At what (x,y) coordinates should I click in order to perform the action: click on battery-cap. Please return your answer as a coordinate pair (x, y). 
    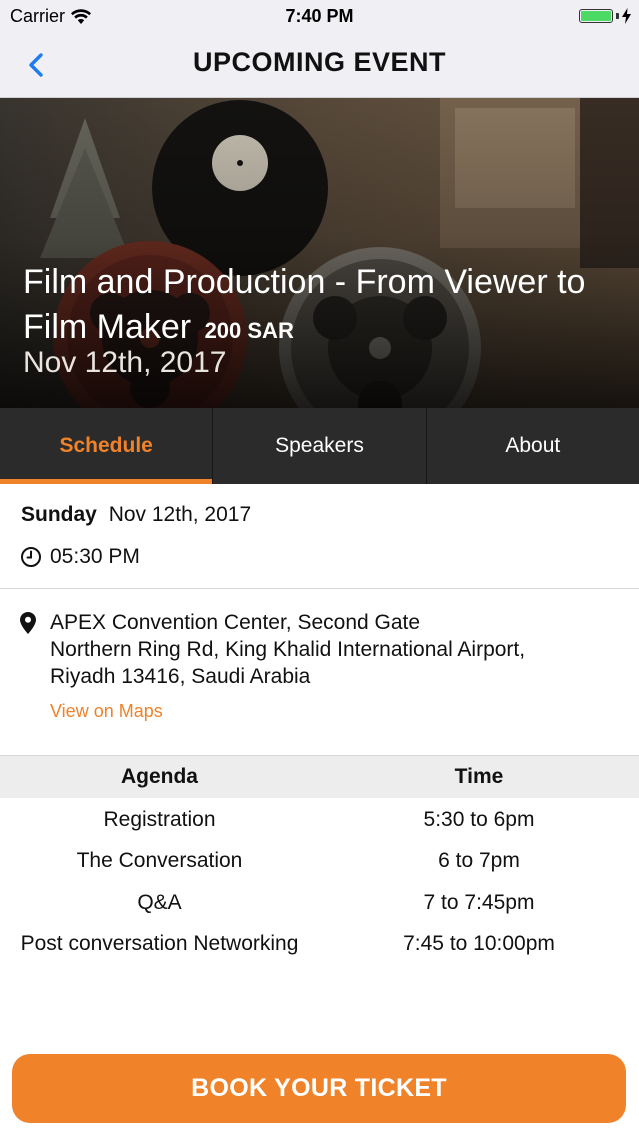
    Looking at the image, I should click on (617, 16).